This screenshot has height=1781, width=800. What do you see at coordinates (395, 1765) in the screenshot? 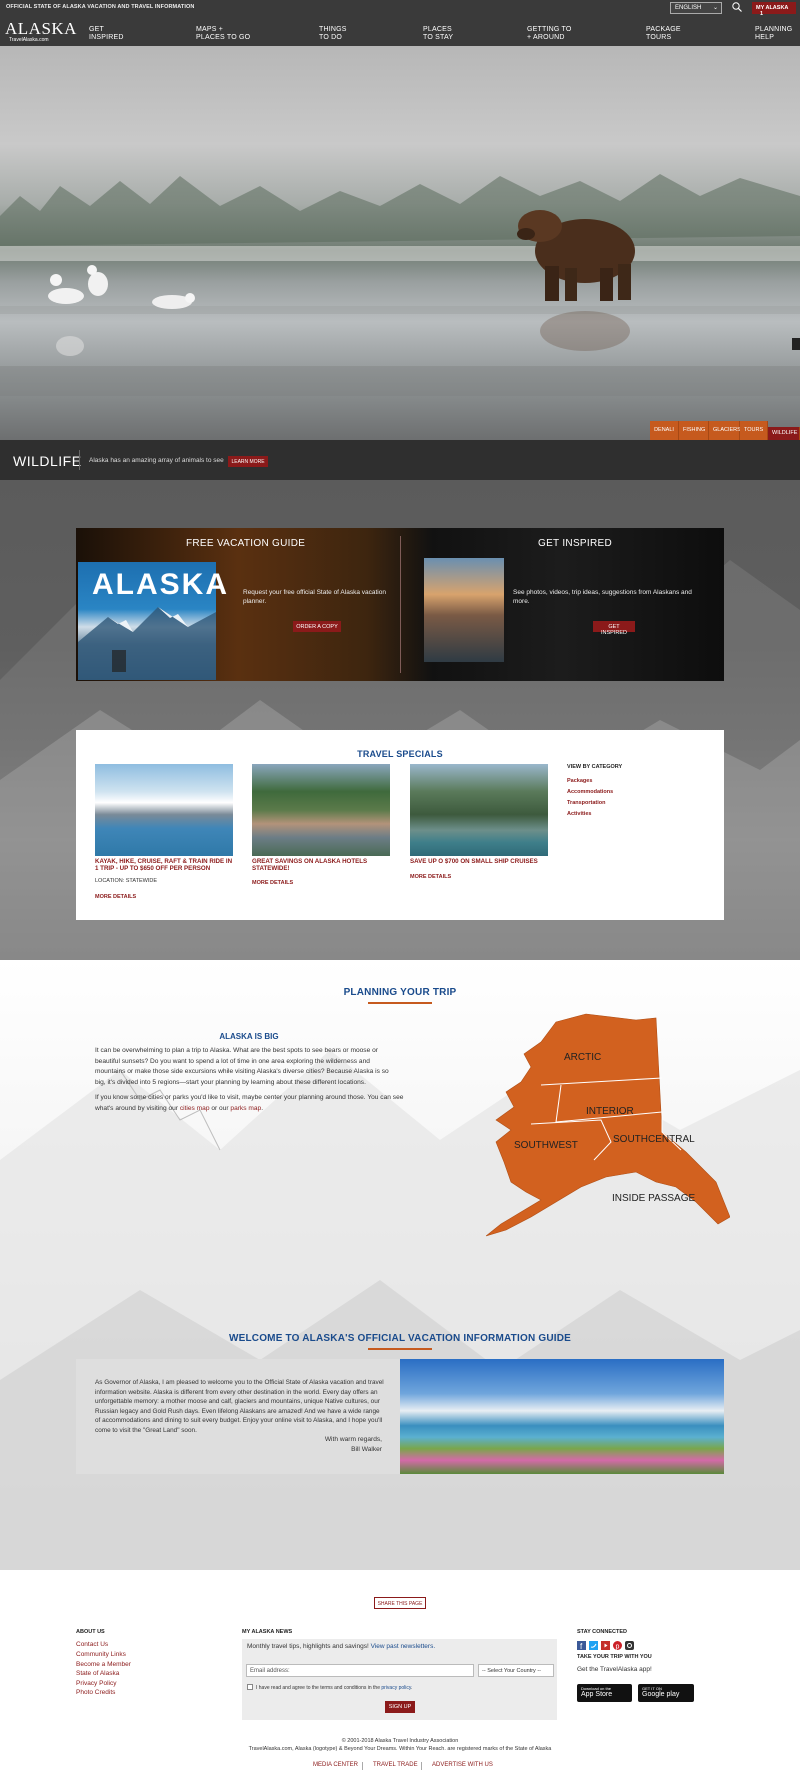
I see `travel-trade-link: TRAVEL TRADE` at bounding box center [395, 1765].